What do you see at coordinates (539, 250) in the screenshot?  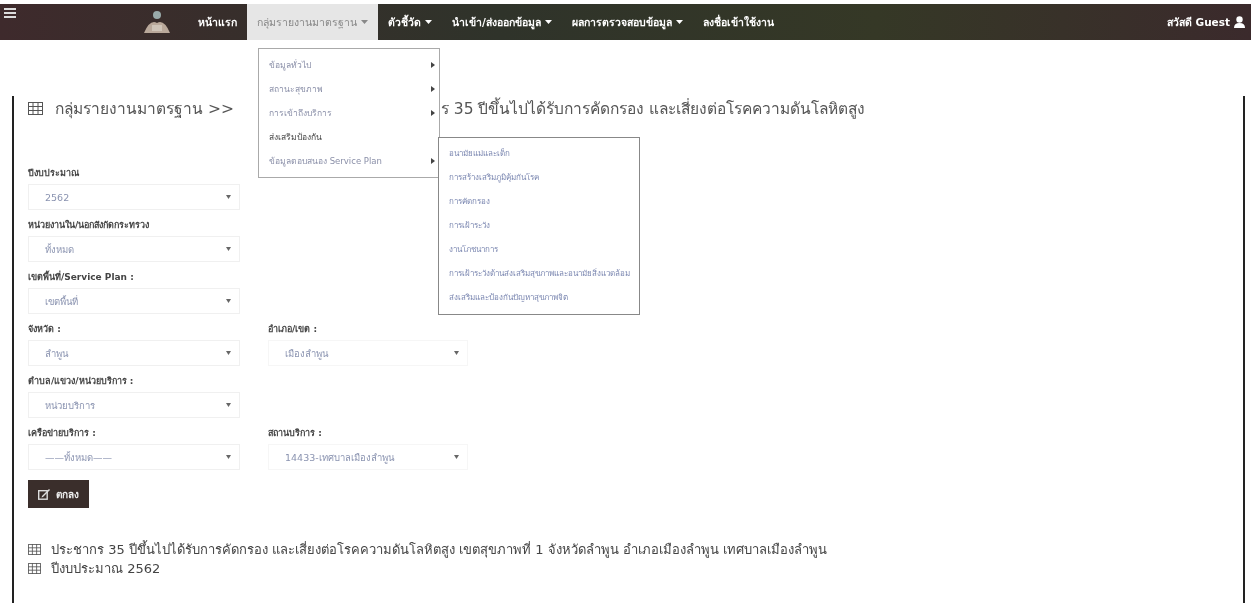 I see `submenu-item: งานโภชนาการ` at bounding box center [539, 250].